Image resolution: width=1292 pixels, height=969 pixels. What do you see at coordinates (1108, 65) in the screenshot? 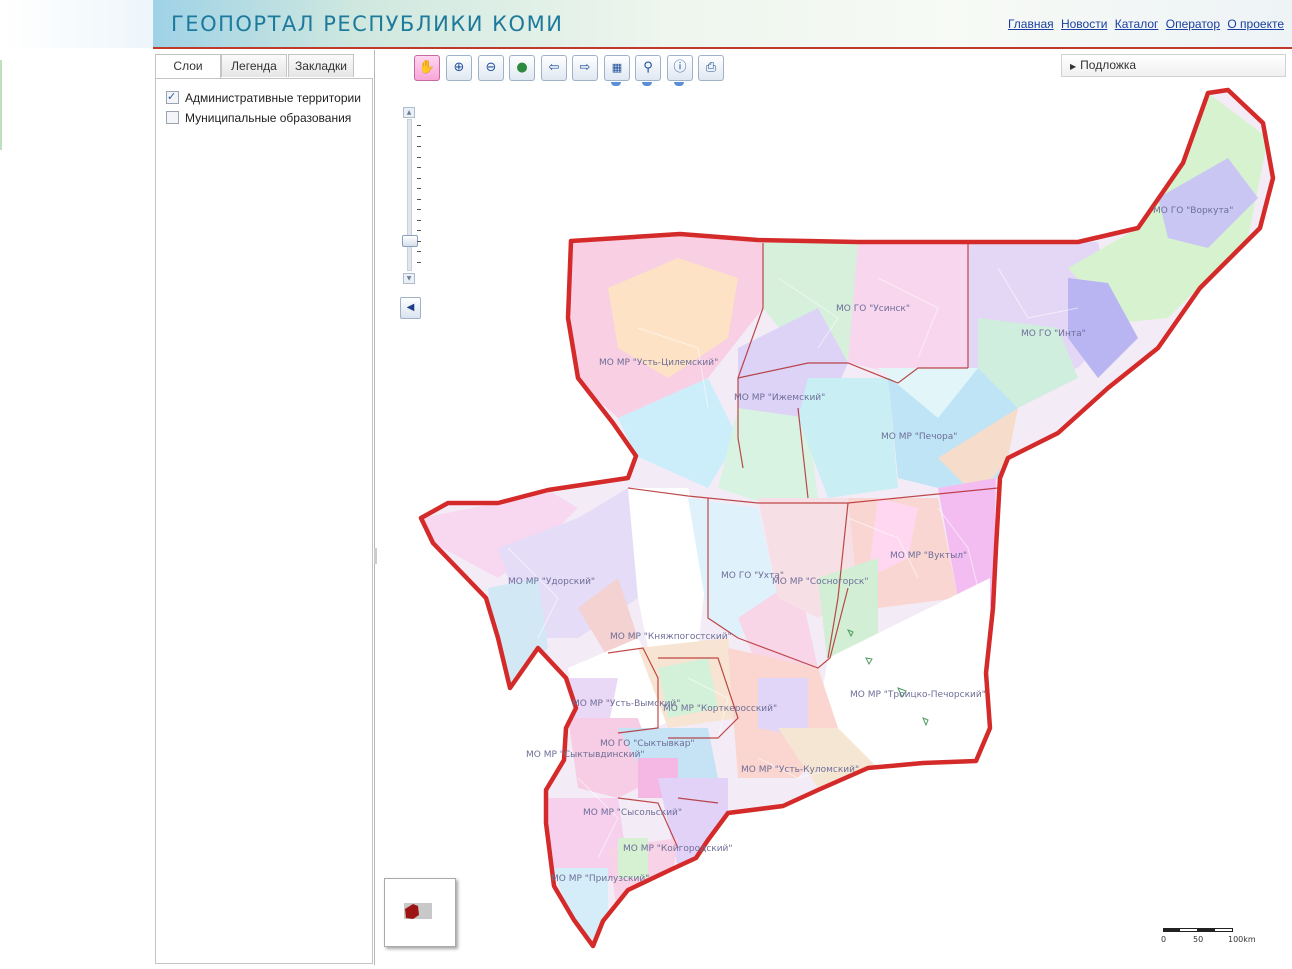
I see `basemap-label: Подложка` at bounding box center [1108, 65].